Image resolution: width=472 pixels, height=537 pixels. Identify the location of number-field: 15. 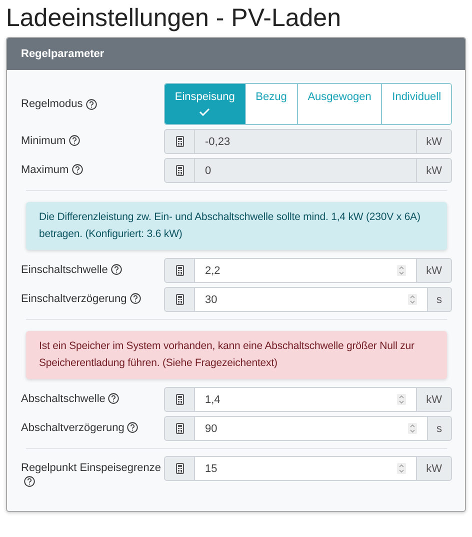
(306, 468).